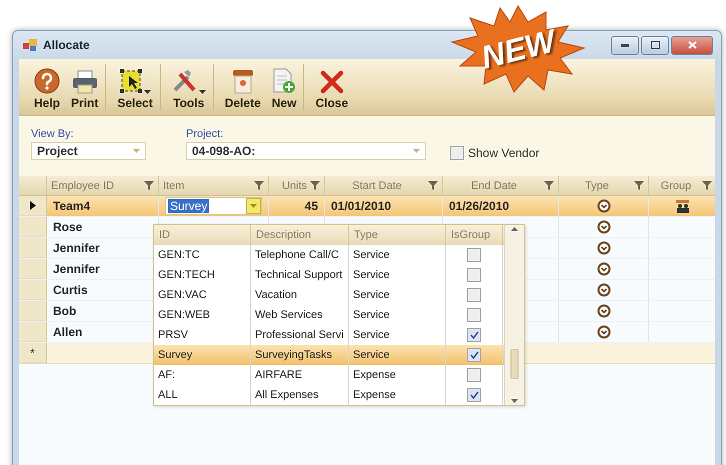  I want to click on toolbar-button: Close, so click(332, 87).